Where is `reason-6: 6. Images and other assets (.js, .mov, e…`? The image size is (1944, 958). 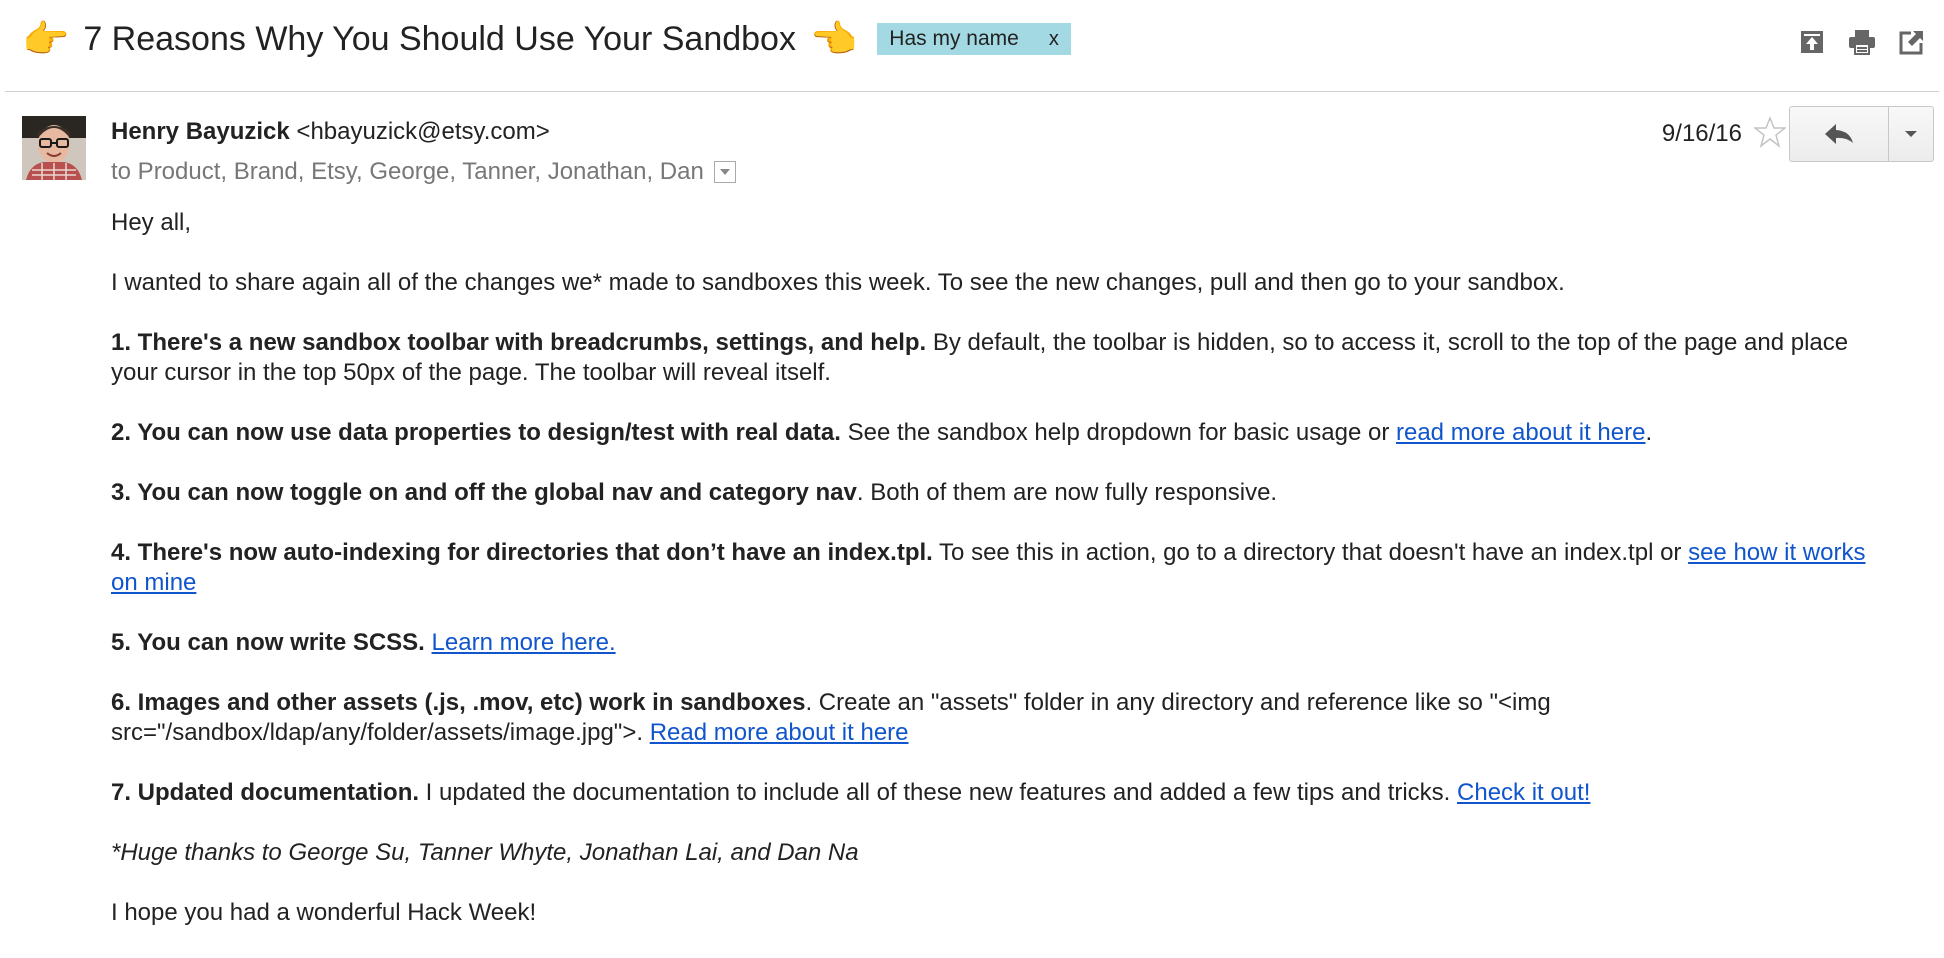 reason-6: 6. Images and other assets (.js, .mov, e… is located at coordinates (1001, 718).